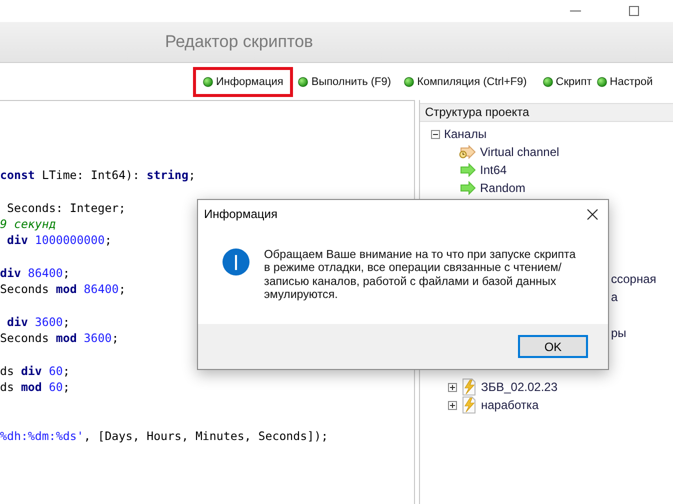  What do you see at coordinates (344, 81) in the screenshot?
I see `toolbar-button: Выполнить (F9)` at bounding box center [344, 81].